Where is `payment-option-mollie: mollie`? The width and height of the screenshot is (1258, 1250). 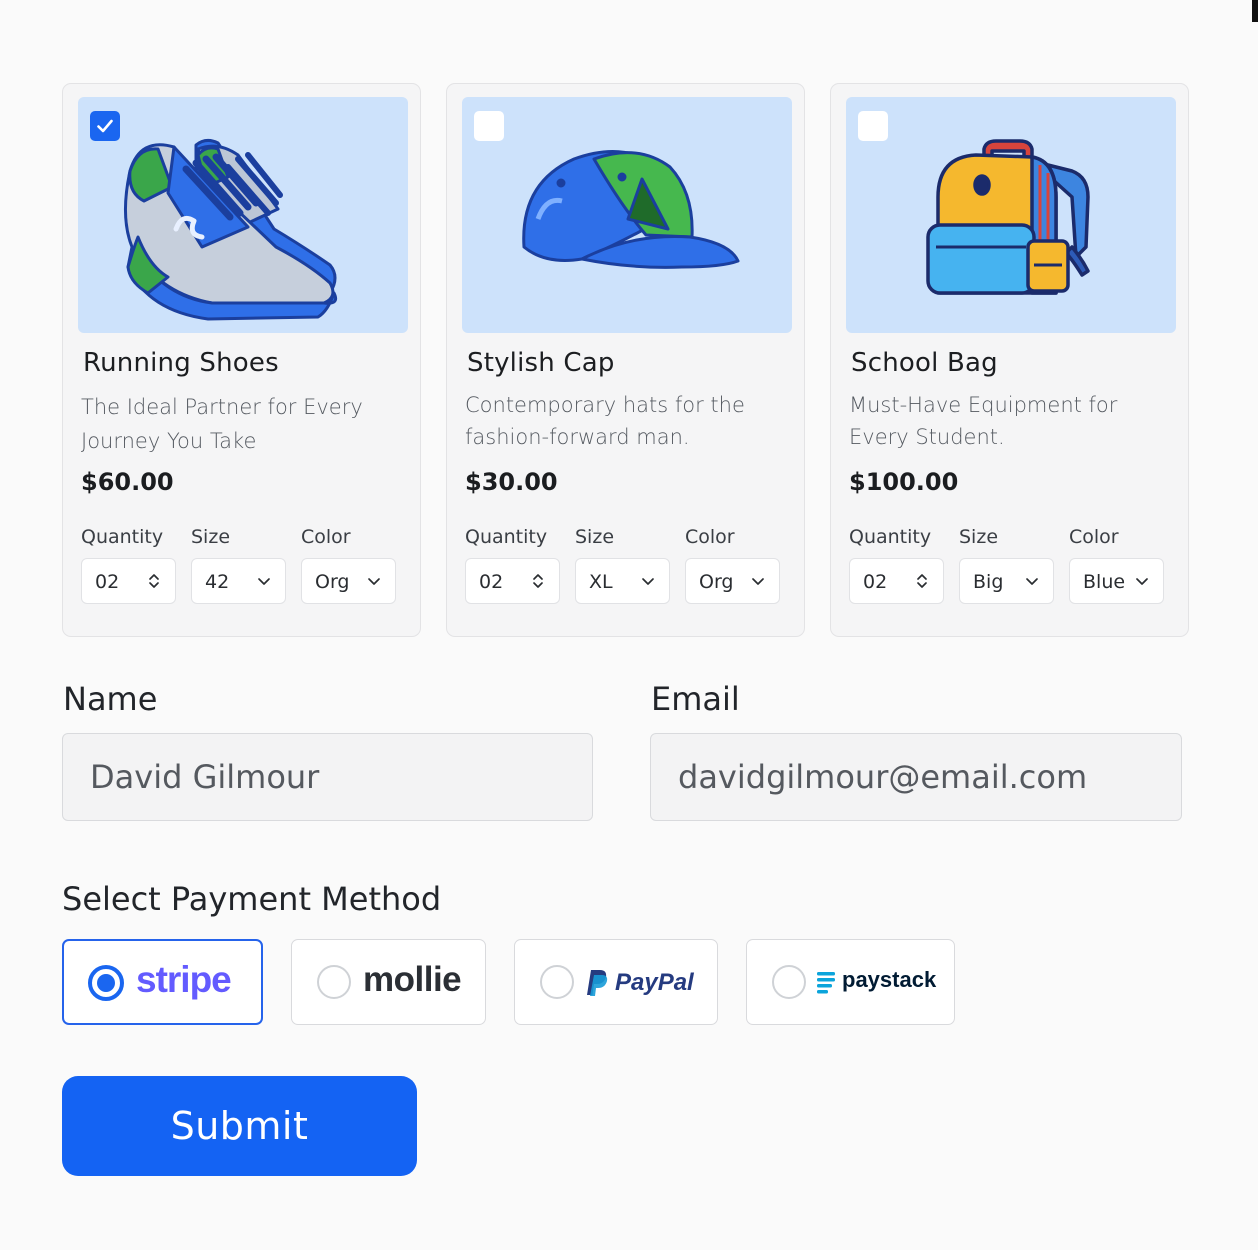 payment-option-mollie: mollie is located at coordinates (388, 982).